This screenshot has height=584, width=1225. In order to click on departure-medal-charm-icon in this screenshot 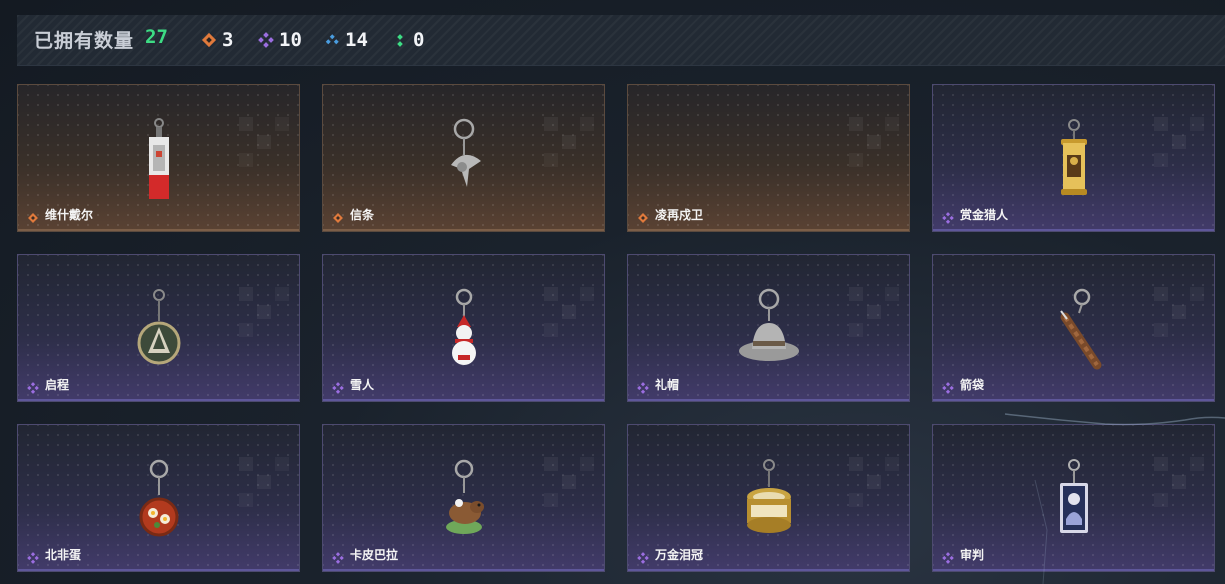, I will do `click(159, 332)`.